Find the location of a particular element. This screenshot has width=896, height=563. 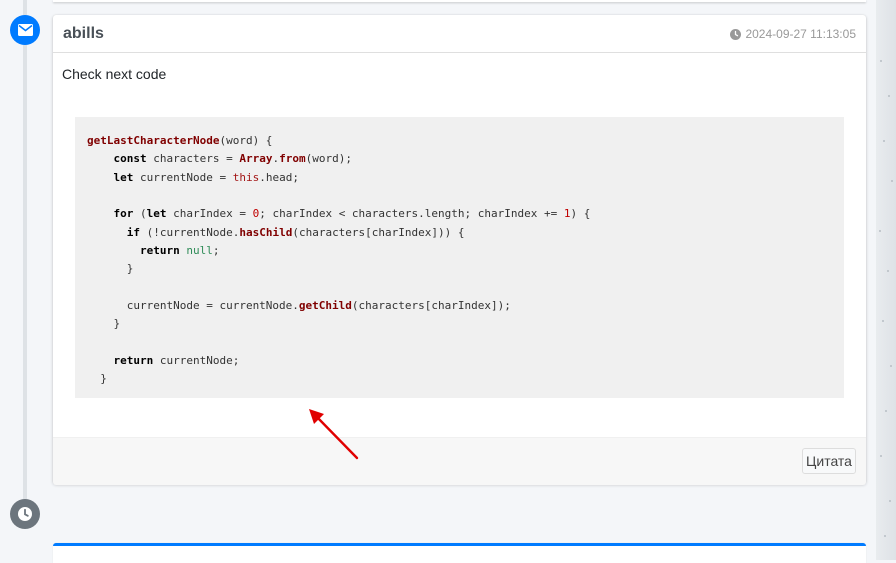

previous-post-card is located at coordinates (459, 1).